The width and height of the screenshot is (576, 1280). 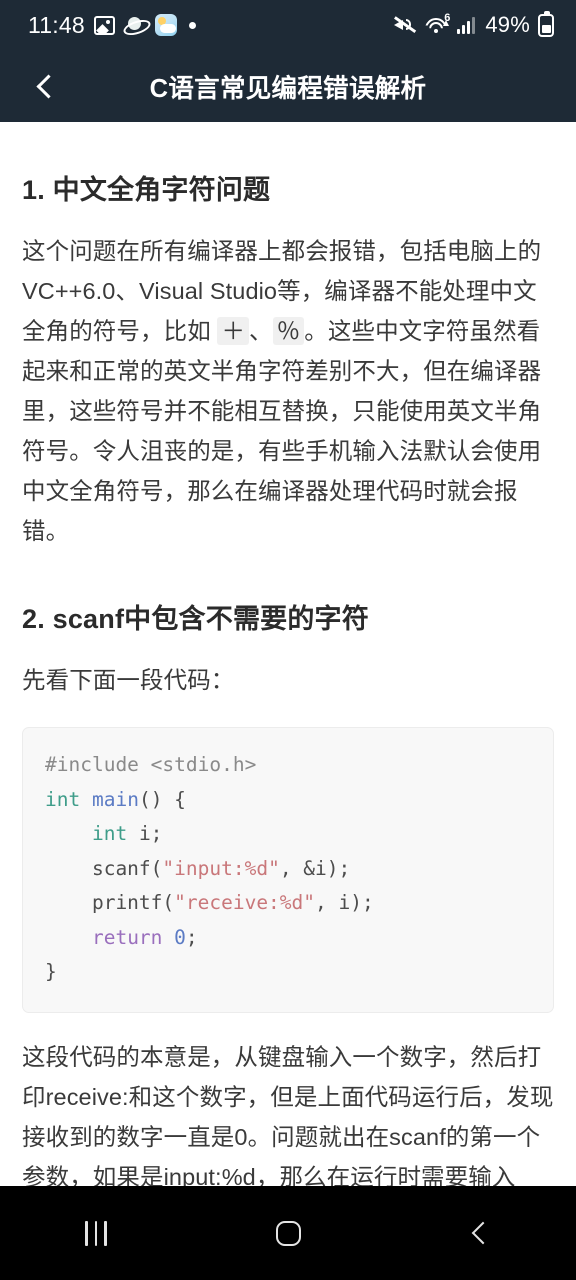 I want to click on nav-recents-button, so click(x=96, y=1233).